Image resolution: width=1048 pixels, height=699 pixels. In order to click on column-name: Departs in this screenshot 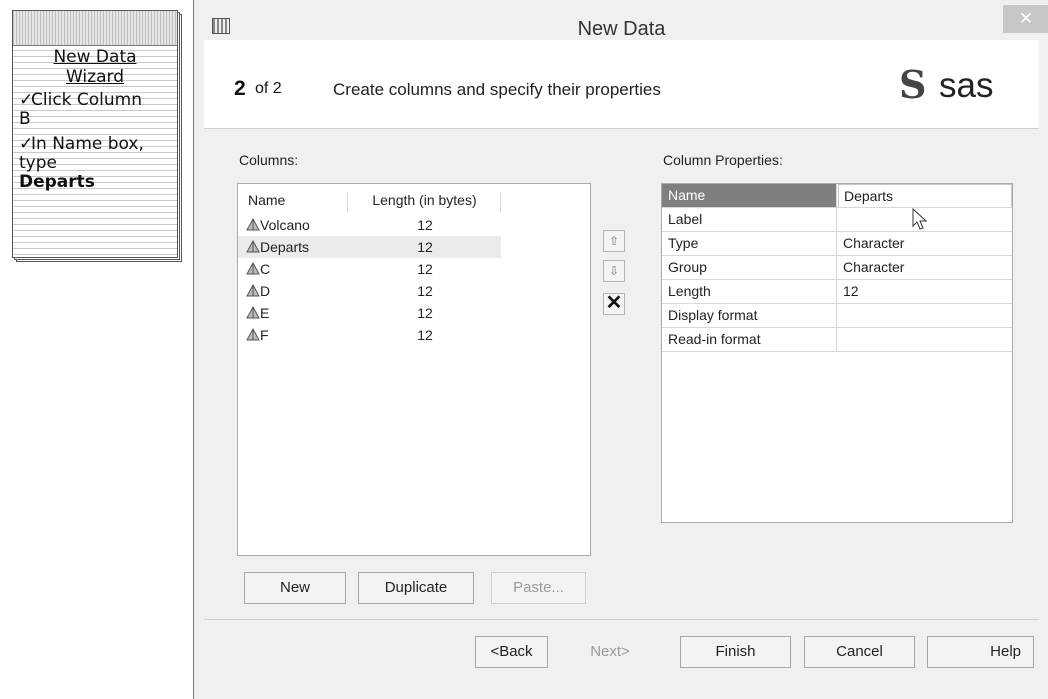, I will do `click(285, 247)`.